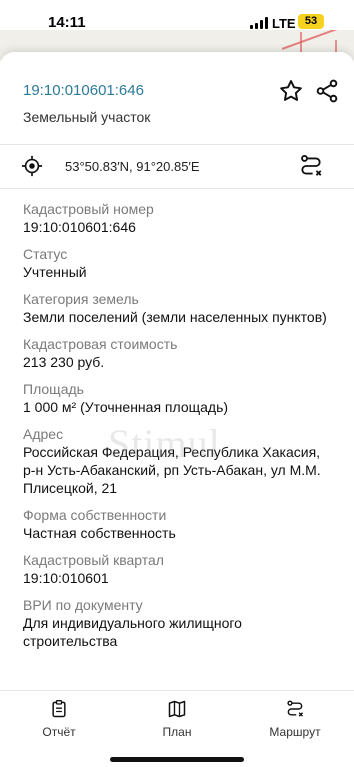 The width and height of the screenshot is (354, 767). What do you see at coordinates (177, 709) in the screenshot?
I see `map-icon` at bounding box center [177, 709].